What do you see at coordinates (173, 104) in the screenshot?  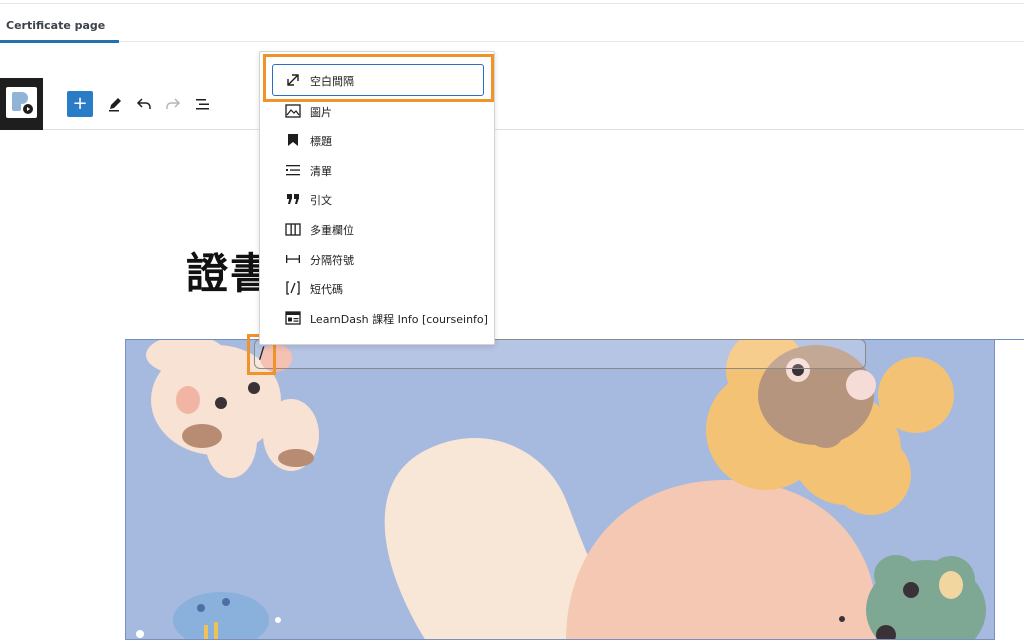 I see `redo-icon` at bounding box center [173, 104].